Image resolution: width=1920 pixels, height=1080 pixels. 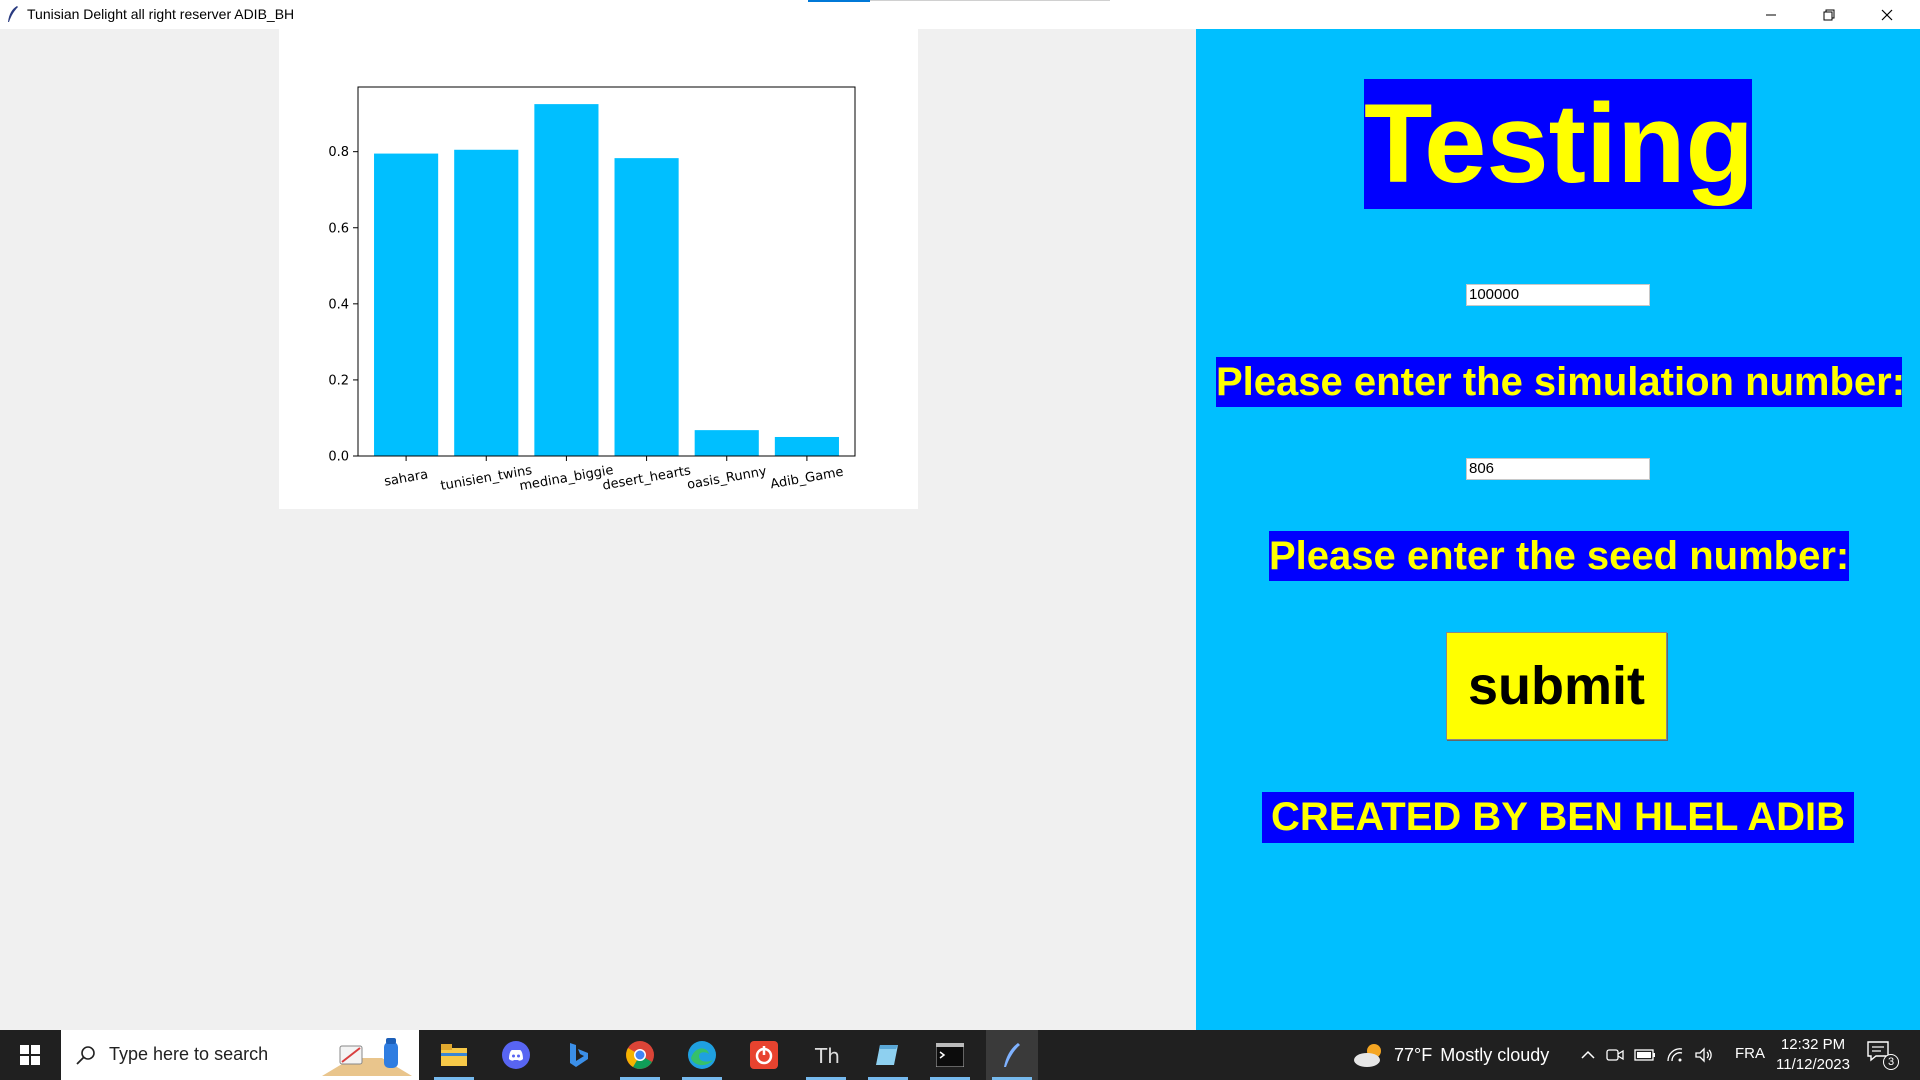 What do you see at coordinates (566, 478) in the screenshot?
I see `x-tick-label: medina_biggie` at bounding box center [566, 478].